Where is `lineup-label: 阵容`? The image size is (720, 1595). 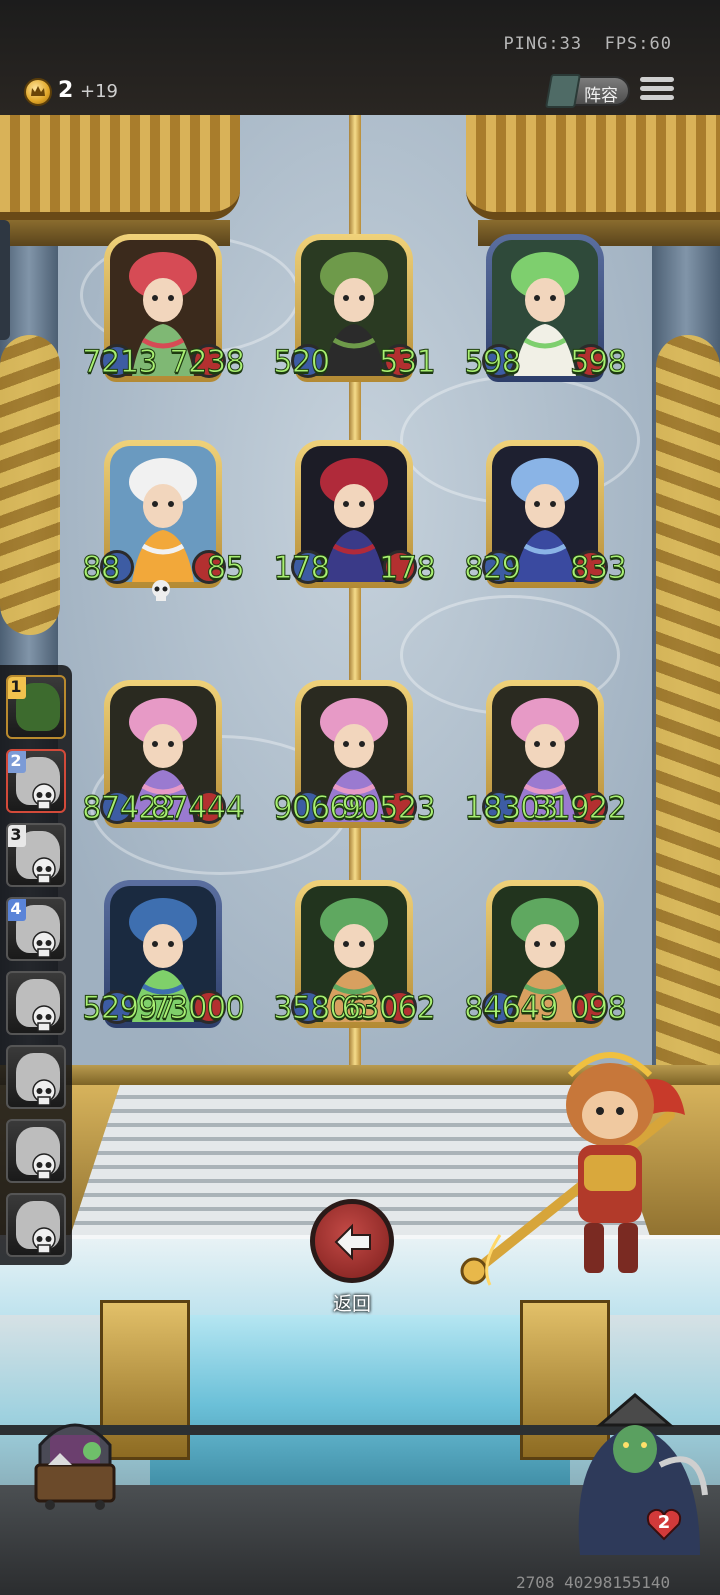
lineup-label: 阵容 is located at coordinates (601, 96).